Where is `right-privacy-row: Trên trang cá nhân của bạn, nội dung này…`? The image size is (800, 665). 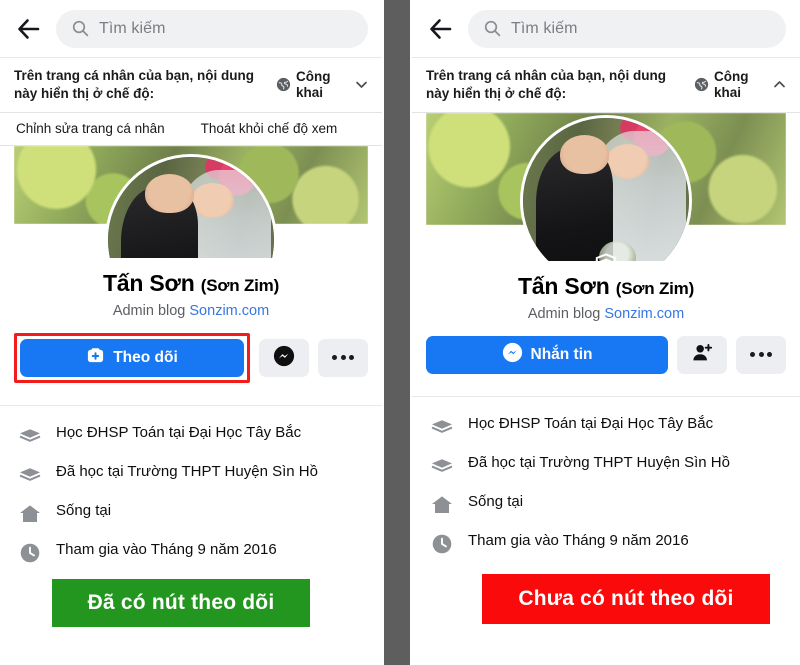
right-privacy-row: Trên trang cá nhân của bạn, nội dung này… is located at coordinates (606, 85).